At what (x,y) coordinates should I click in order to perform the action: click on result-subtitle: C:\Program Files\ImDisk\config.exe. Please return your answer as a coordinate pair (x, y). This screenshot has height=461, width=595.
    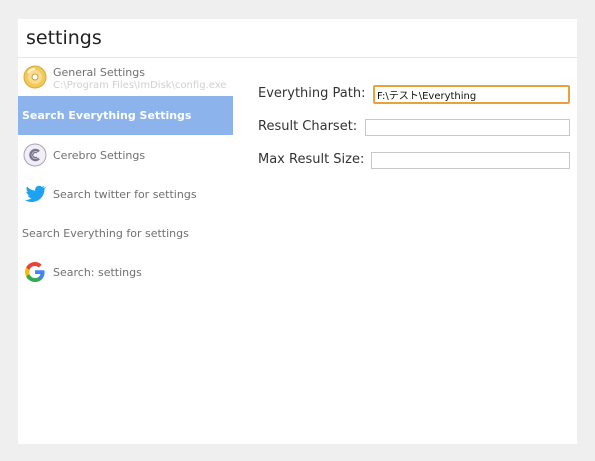
    Looking at the image, I should click on (140, 85).